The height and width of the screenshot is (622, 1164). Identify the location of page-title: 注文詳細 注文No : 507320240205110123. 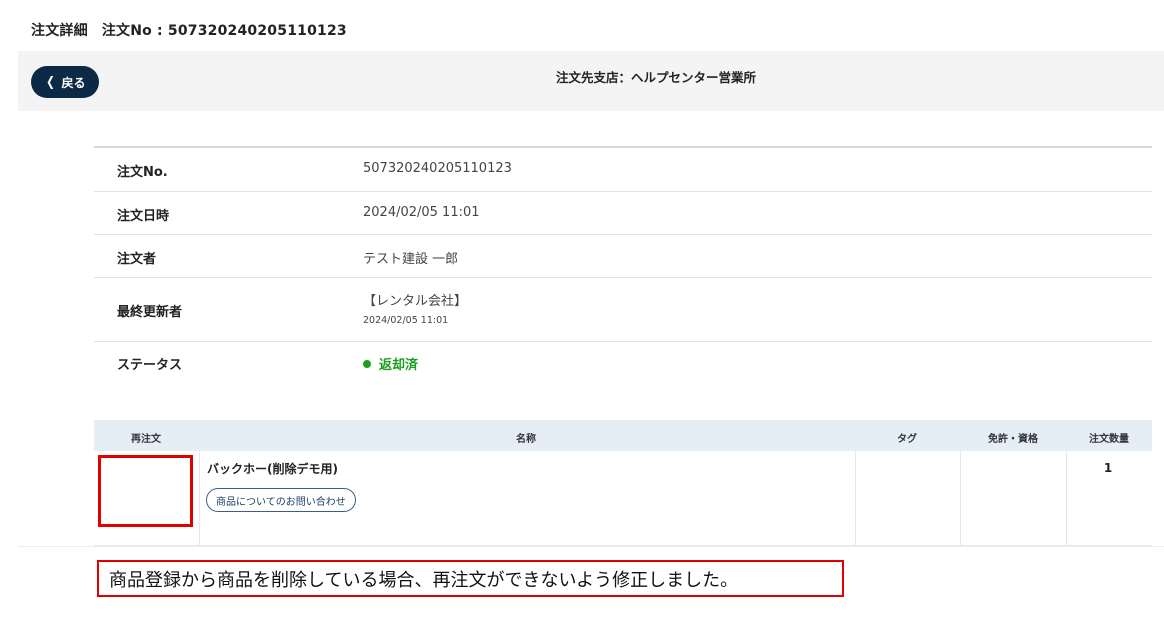
(189, 30).